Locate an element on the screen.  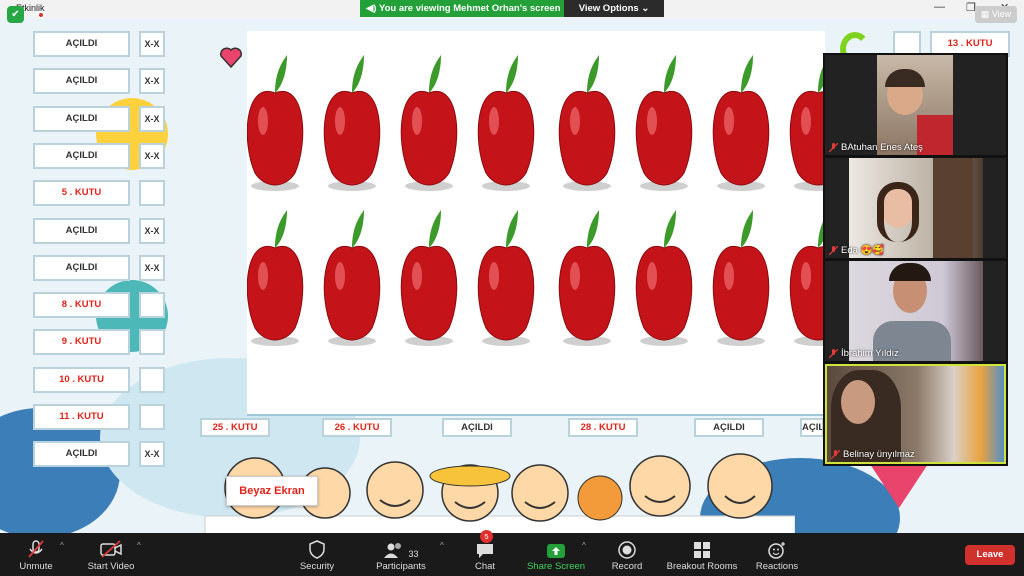
participant-tile: İbrahim Yıldız is located at coordinates (915, 311).